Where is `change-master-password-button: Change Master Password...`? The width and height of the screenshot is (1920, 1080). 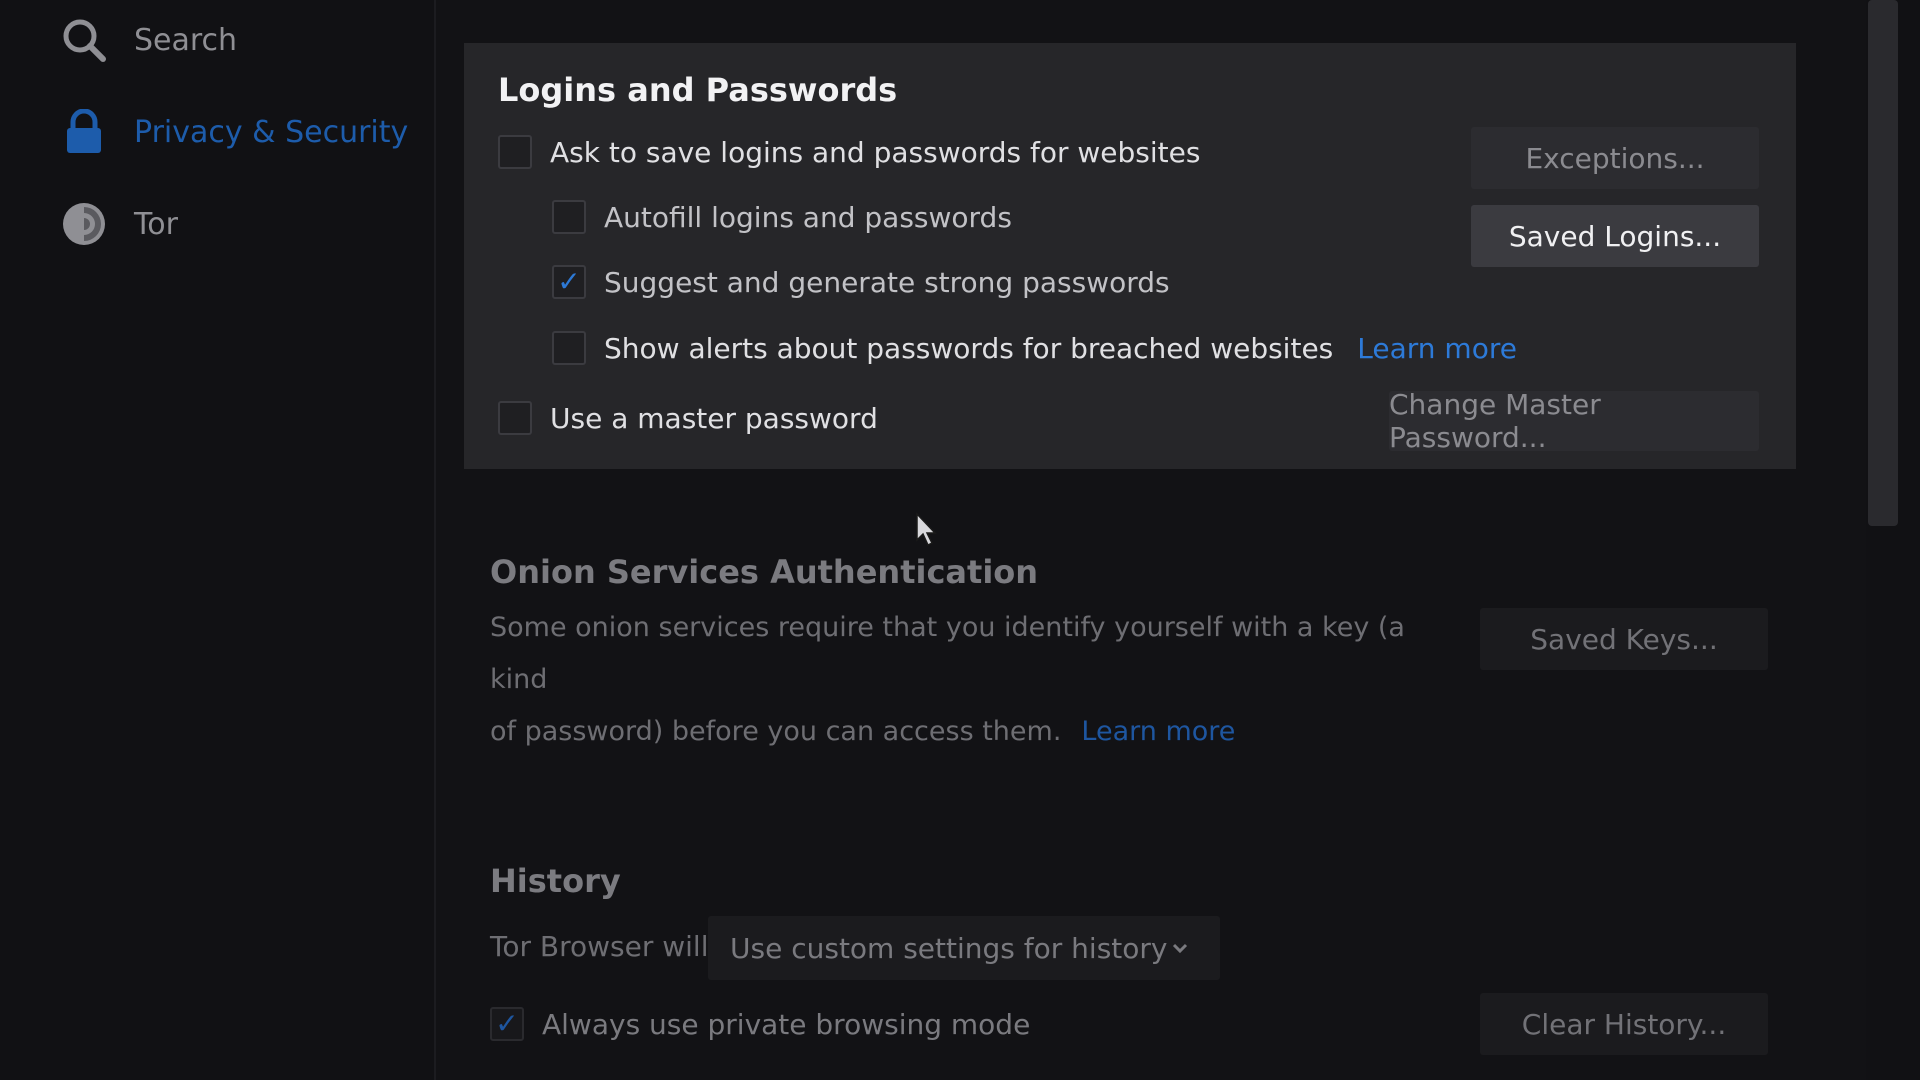 change-master-password-button: Change Master Password... is located at coordinates (1574, 421).